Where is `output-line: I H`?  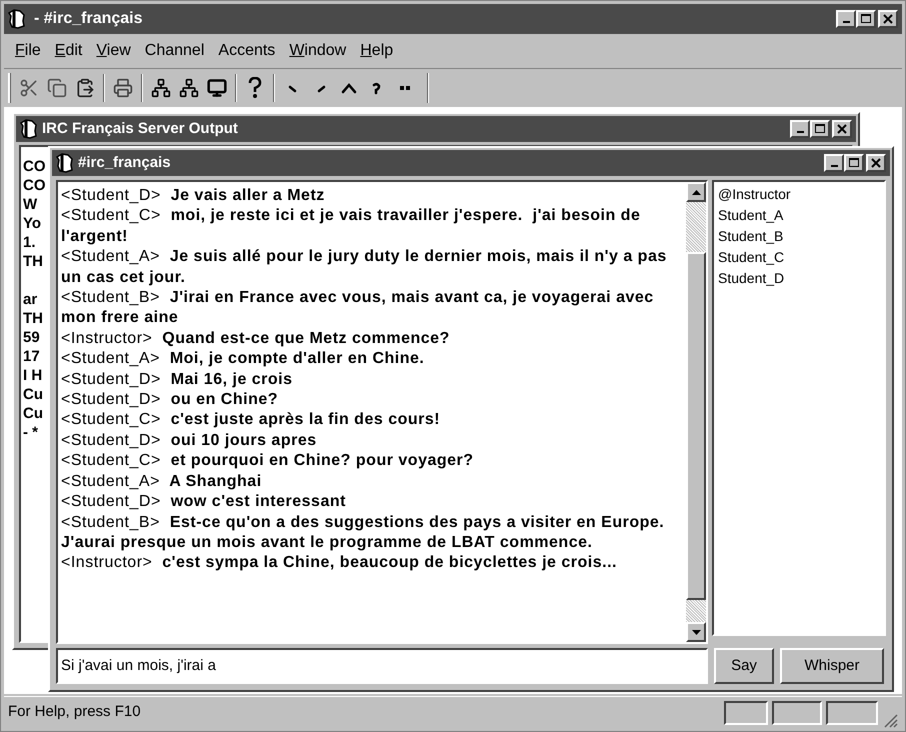 output-line: I H is located at coordinates (32, 375).